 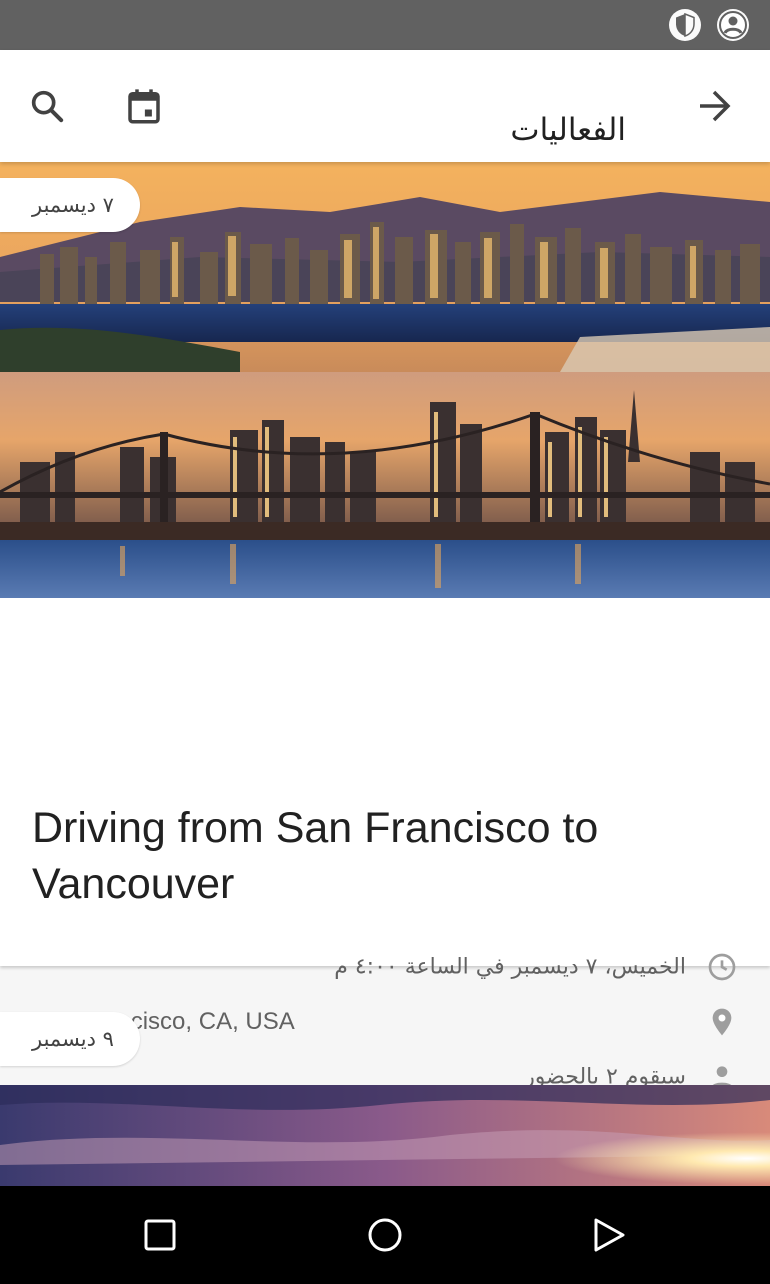 I want to click on recents-icon, so click(x=160, y=1235).